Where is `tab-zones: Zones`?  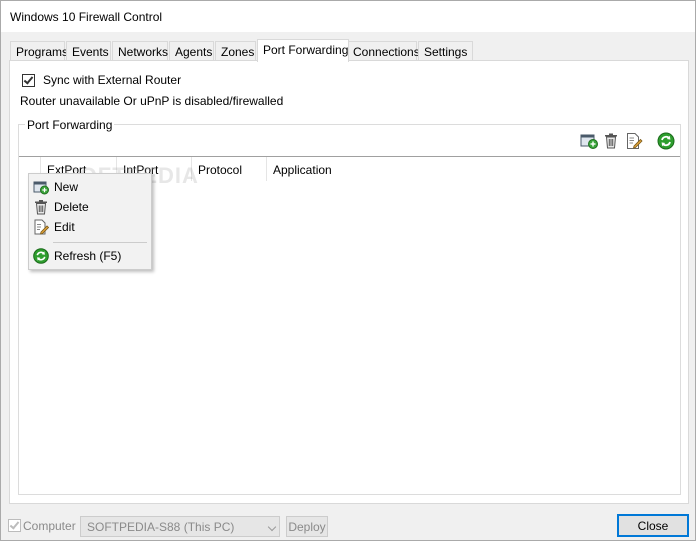 tab-zones: Zones is located at coordinates (235, 51).